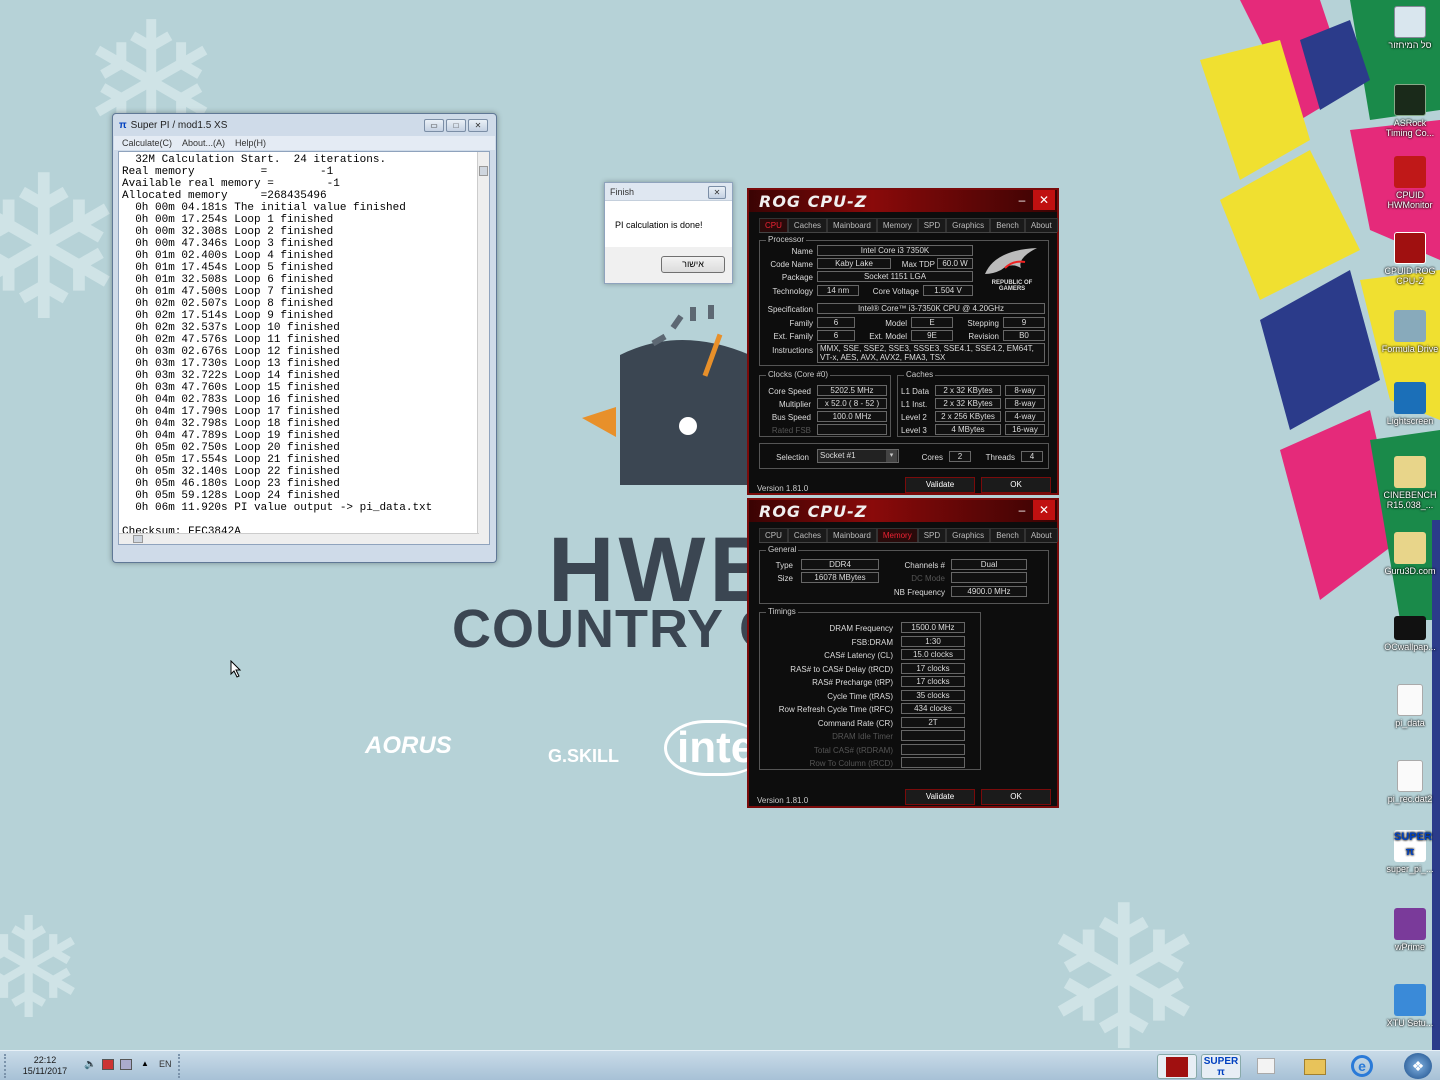 This screenshot has width=1440, height=1080. Describe the element at coordinates (854, 263) in the screenshot. I see `code-name-field: Kaby Lake` at that location.